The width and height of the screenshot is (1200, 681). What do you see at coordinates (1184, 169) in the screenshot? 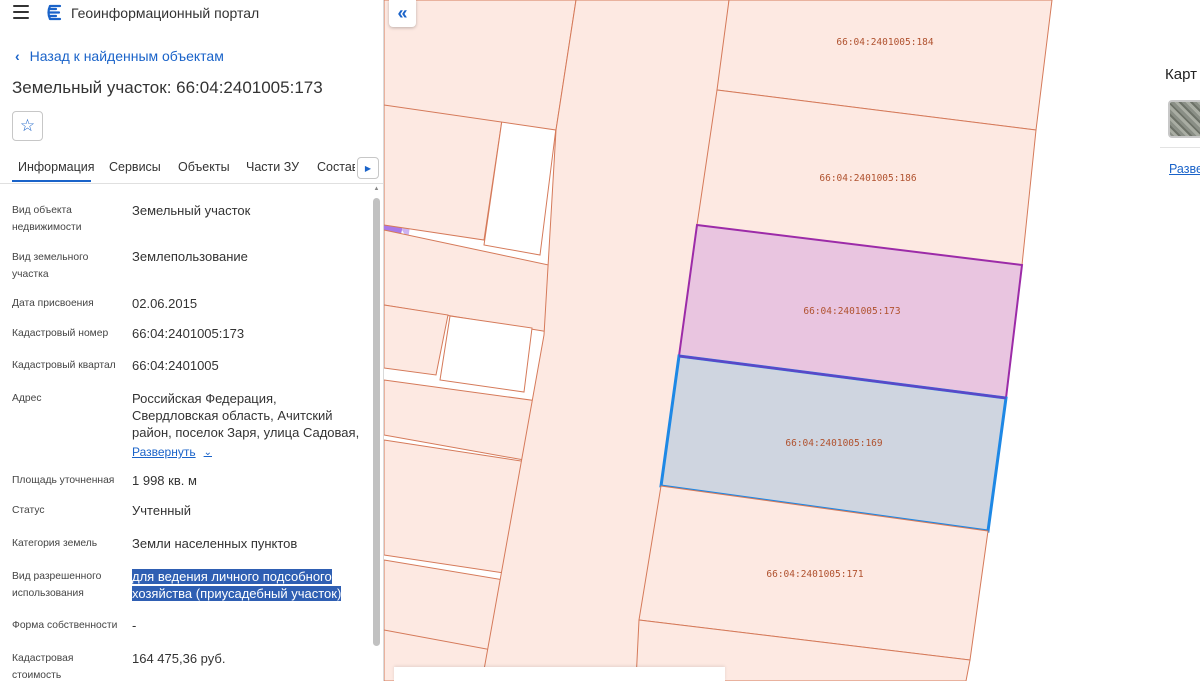
I see `basemap-expand-link: Разверн` at bounding box center [1184, 169].